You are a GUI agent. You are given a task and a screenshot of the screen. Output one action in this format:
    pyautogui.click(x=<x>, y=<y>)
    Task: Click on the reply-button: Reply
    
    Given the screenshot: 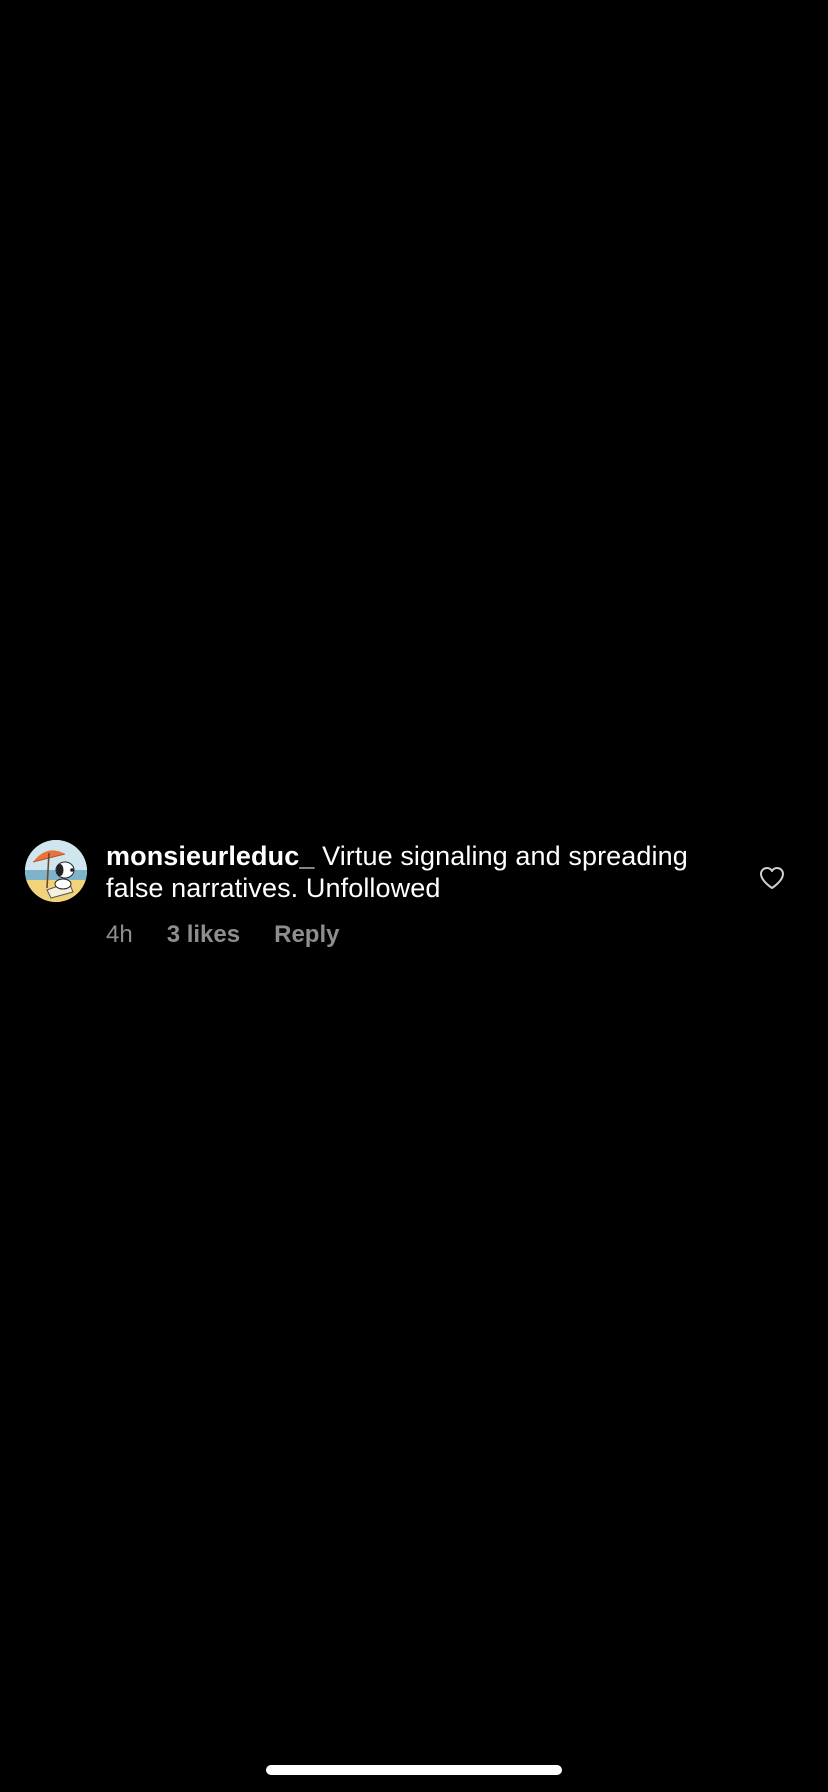 What is the action you would take?
    pyautogui.click(x=306, y=935)
    